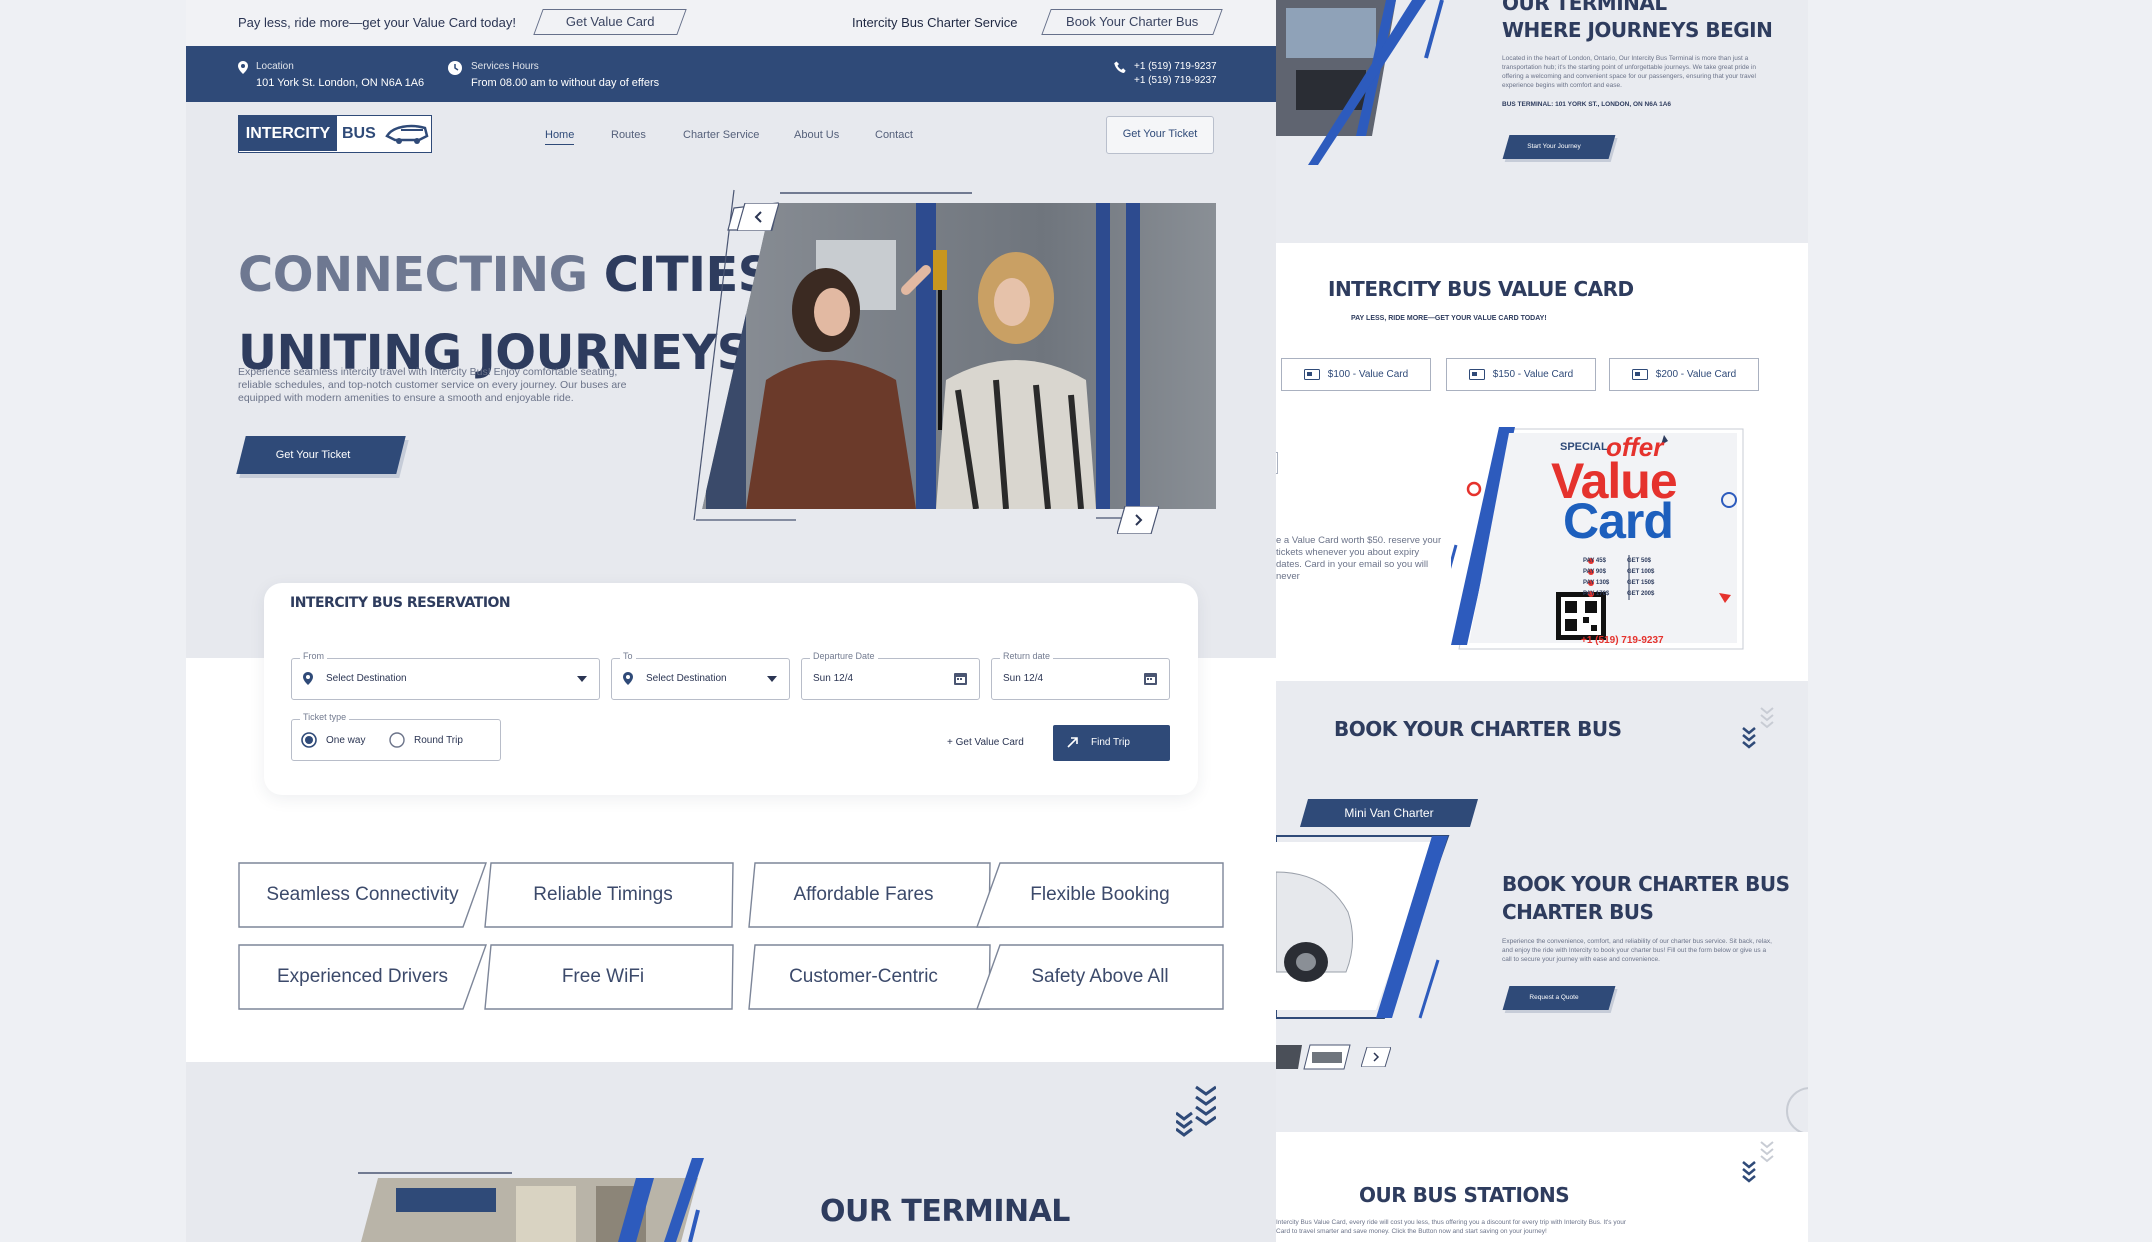  I want to click on ticket-type-label: Ticket type, so click(325, 717).